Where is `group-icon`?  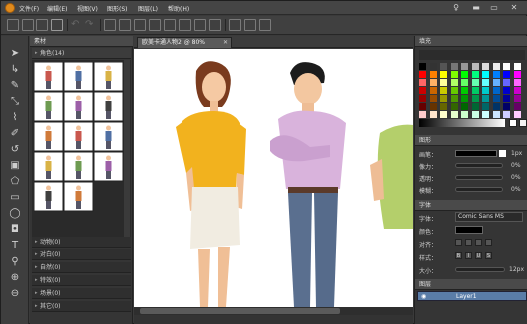 group-icon is located at coordinates (110, 25).